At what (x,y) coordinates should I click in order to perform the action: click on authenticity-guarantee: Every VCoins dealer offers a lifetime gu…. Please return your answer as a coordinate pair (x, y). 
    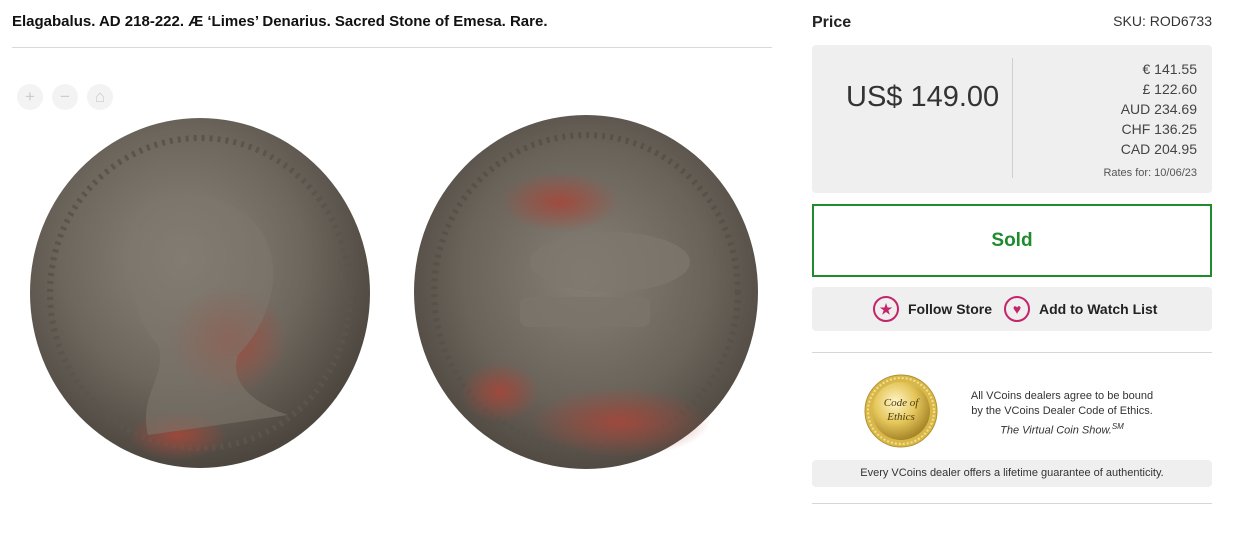
    Looking at the image, I should click on (1012, 473).